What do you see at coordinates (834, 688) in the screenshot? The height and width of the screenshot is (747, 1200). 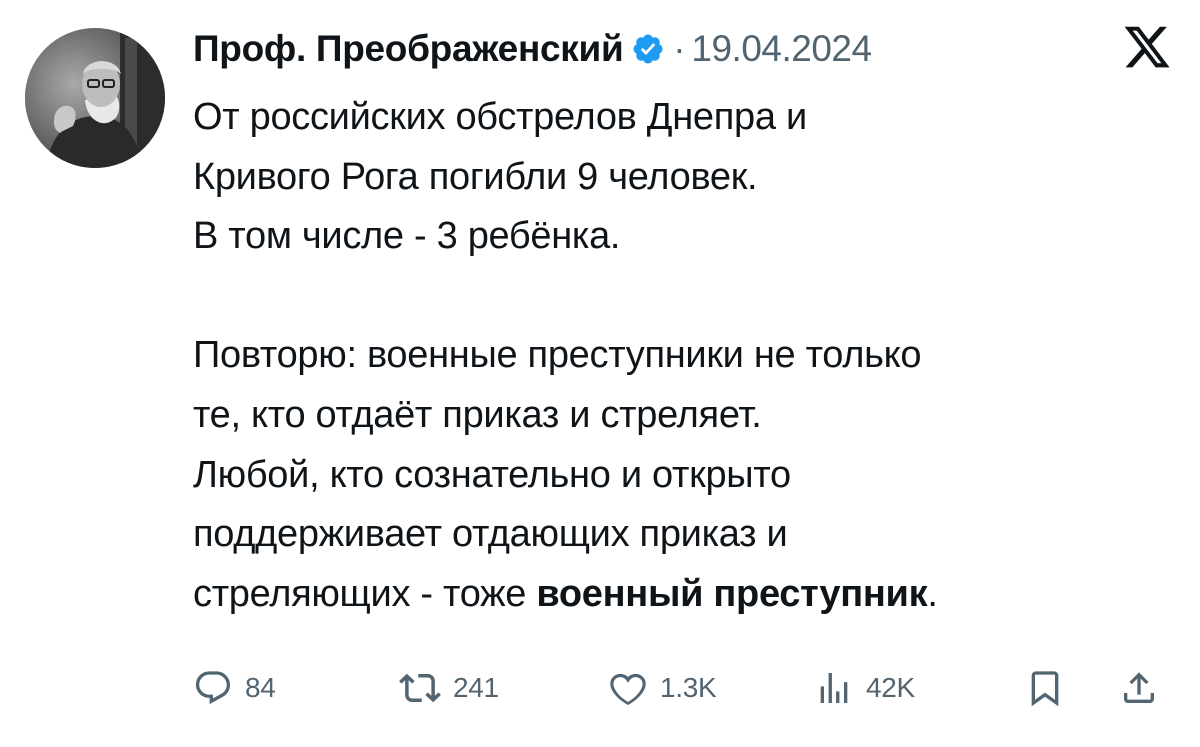 I see `views-icon` at bounding box center [834, 688].